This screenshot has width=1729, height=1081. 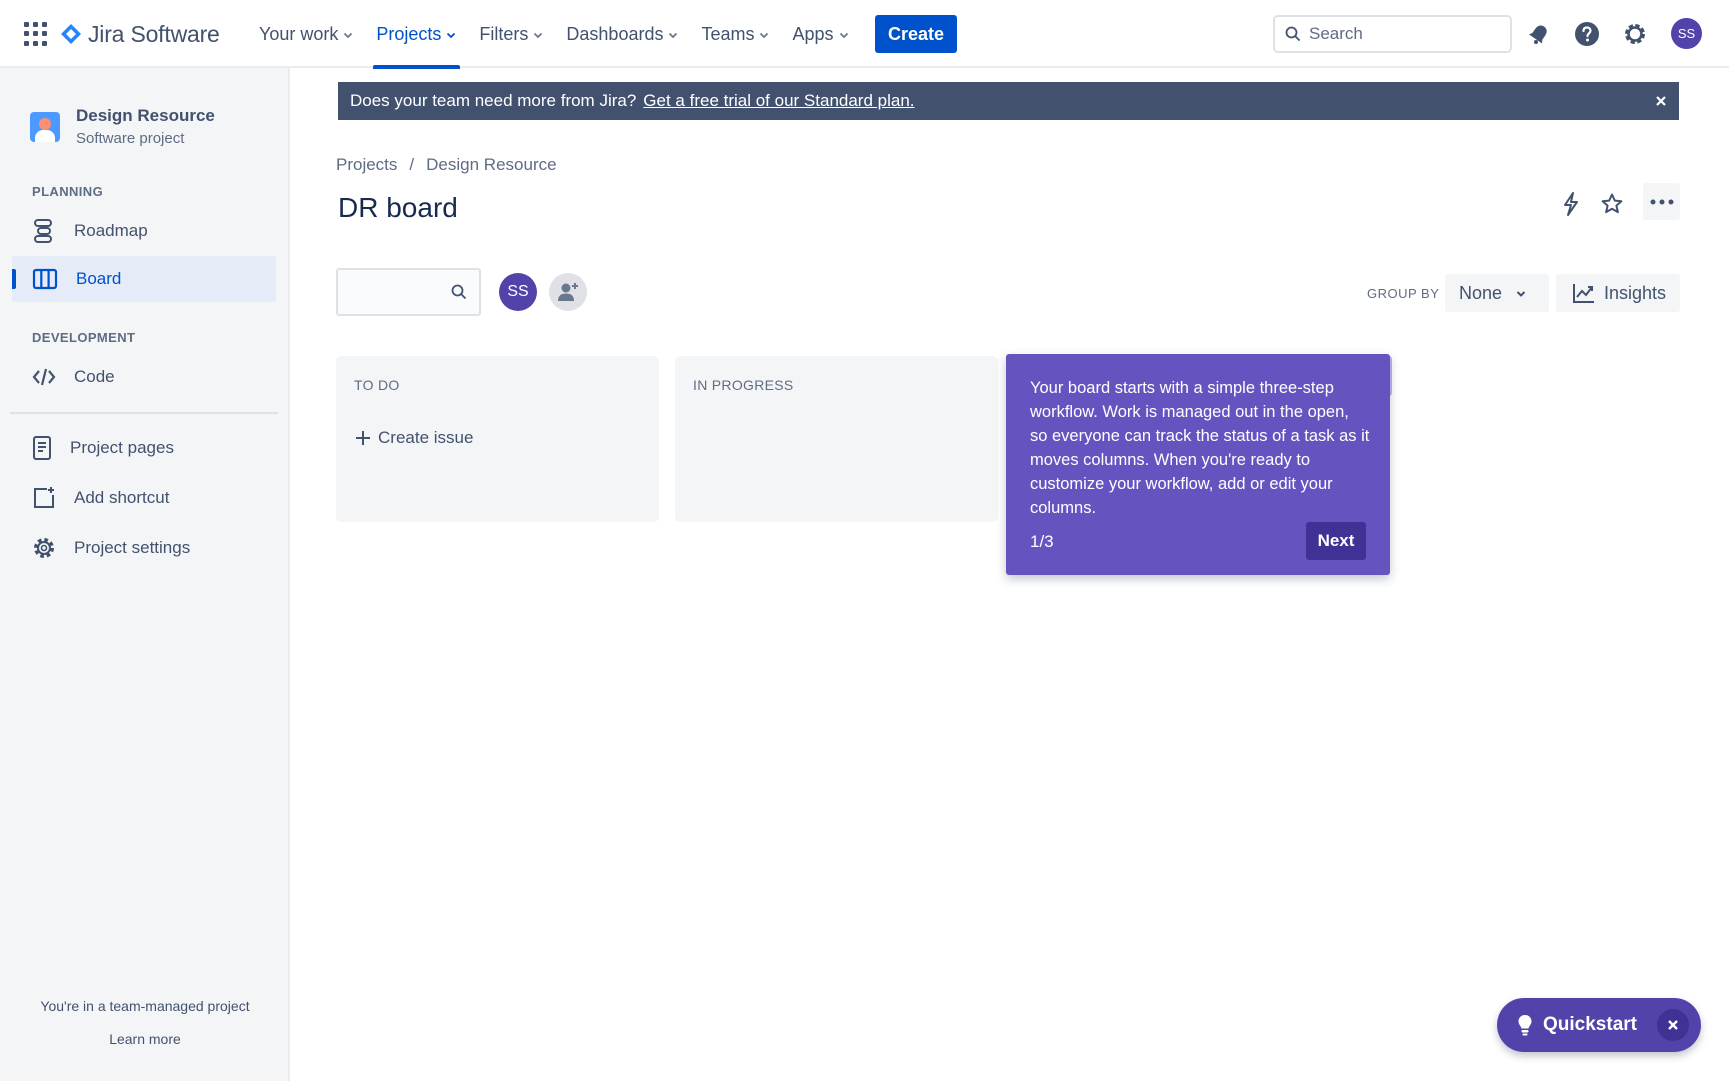 I want to click on star-icon, so click(x=1612, y=204).